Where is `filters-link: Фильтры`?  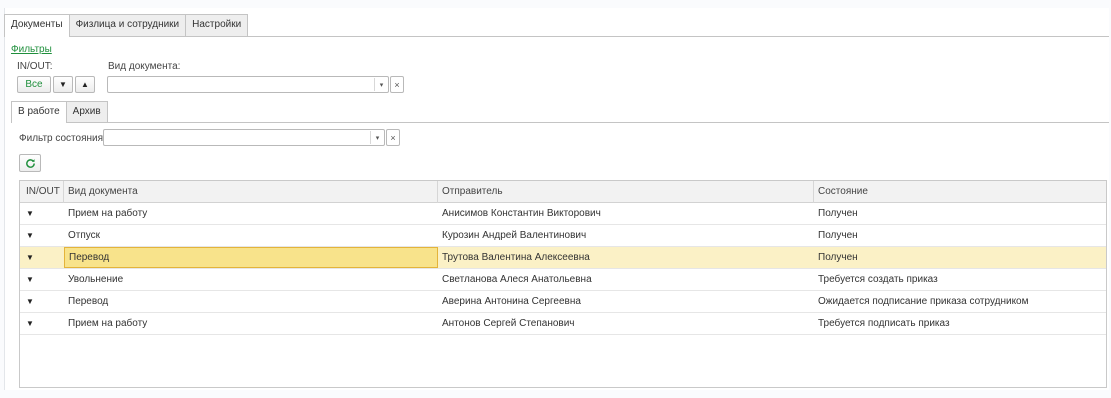 filters-link: Фильтры is located at coordinates (31, 49).